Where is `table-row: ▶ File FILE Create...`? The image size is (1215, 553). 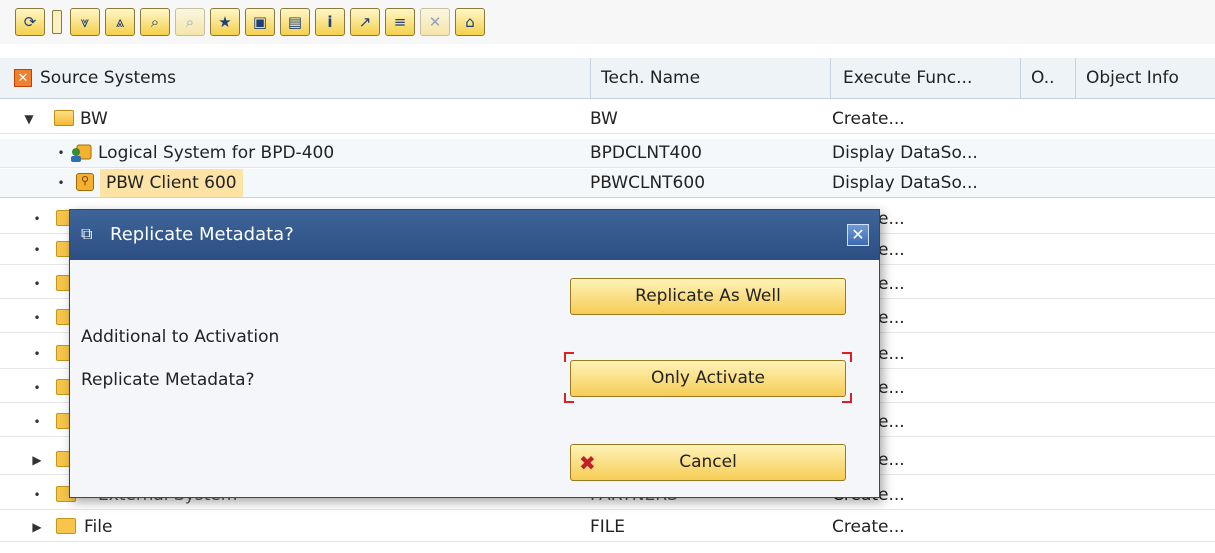 table-row: ▶ File FILE Create... is located at coordinates (607, 527).